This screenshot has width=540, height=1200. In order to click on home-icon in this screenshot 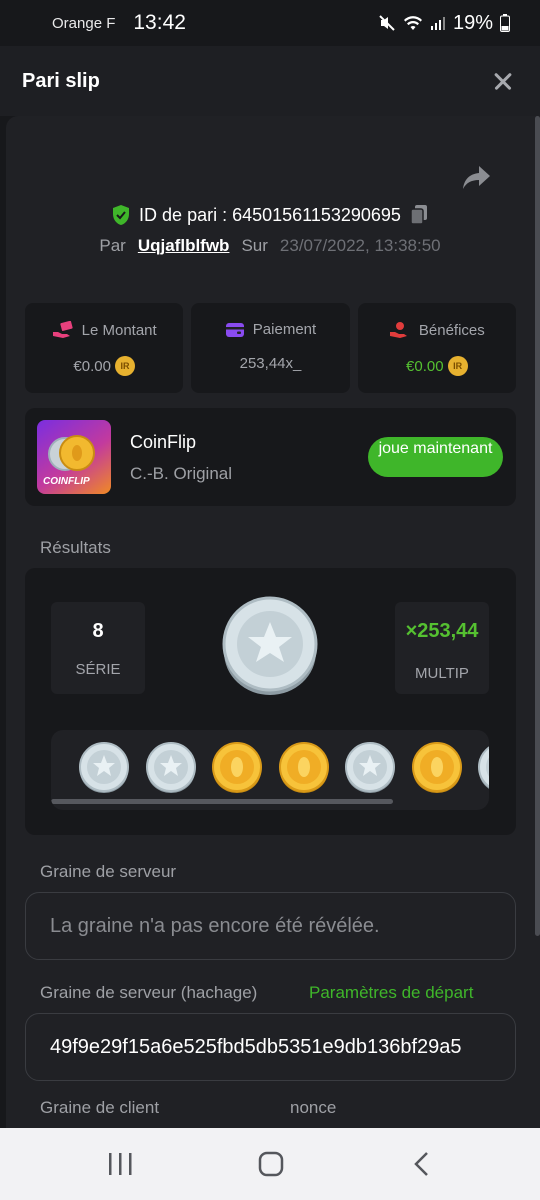, I will do `click(271, 1164)`.